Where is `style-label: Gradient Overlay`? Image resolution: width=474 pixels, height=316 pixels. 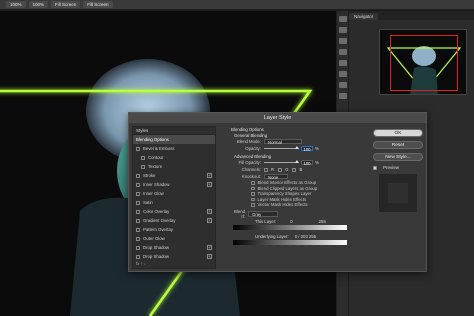
style-label: Gradient Overlay is located at coordinates (159, 220).